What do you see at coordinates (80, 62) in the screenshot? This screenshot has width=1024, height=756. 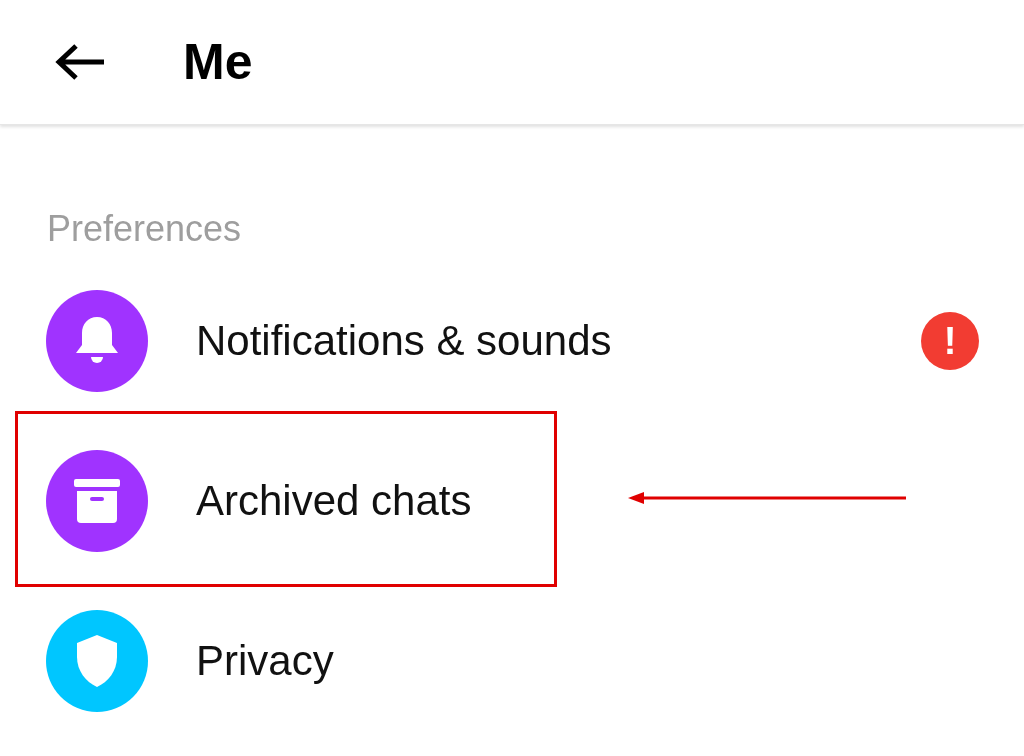 I see `back-arrow-icon` at bounding box center [80, 62].